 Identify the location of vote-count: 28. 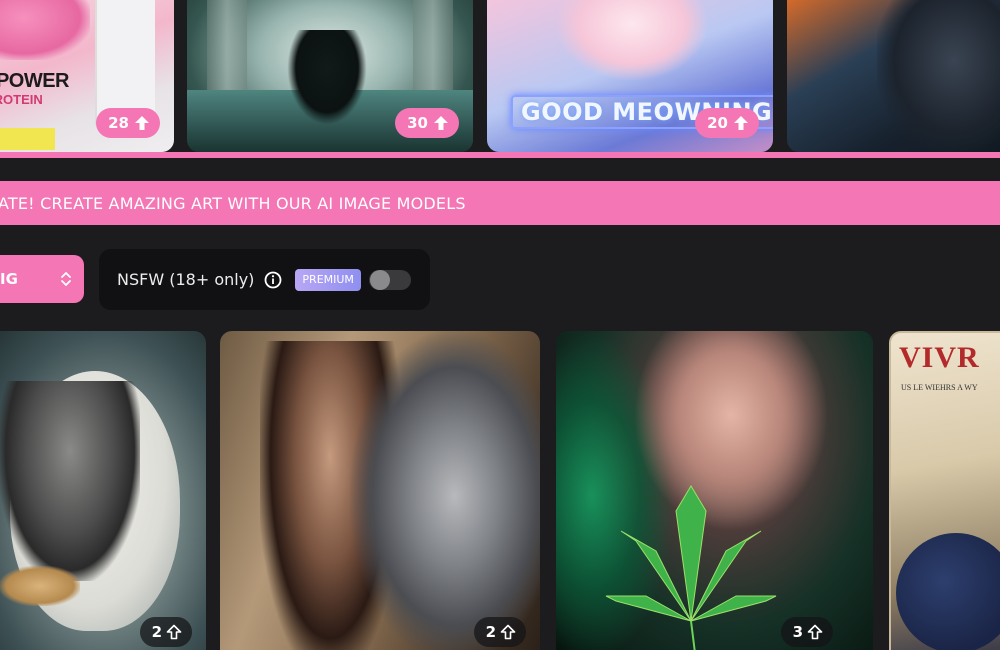
(118, 123).